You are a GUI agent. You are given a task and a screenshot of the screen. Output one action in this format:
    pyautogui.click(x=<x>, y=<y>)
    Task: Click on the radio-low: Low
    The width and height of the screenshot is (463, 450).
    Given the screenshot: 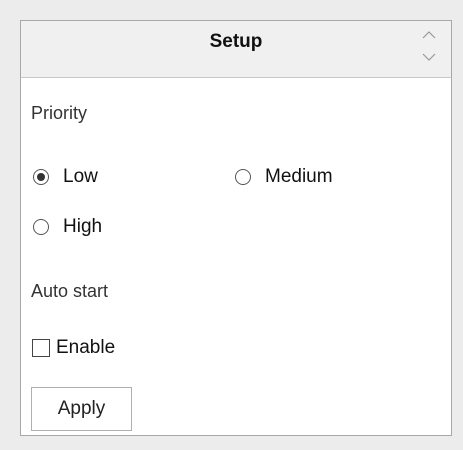 What is the action you would take?
    pyautogui.click(x=65, y=177)
    